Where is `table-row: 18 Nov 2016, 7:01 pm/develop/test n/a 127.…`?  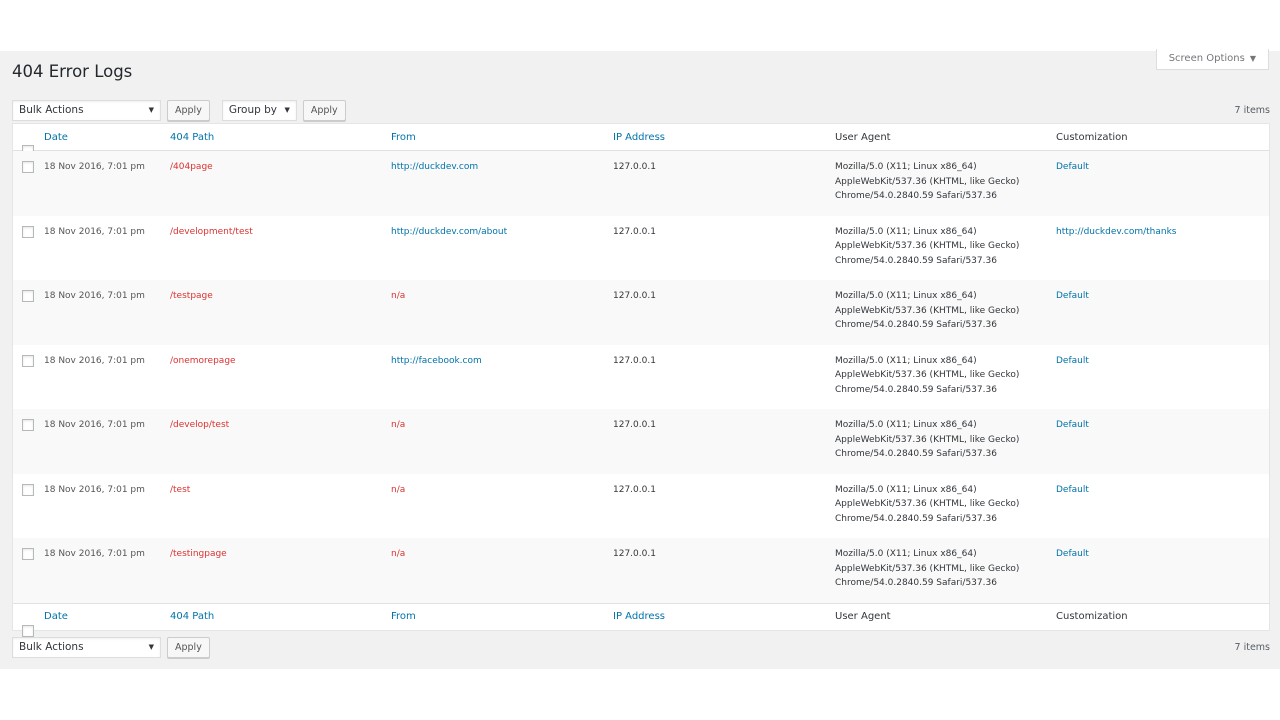 table-row: 18 Nov 2016, 7:01 pm/develop/test n/a 127.… is located at coordinates (641, 441).